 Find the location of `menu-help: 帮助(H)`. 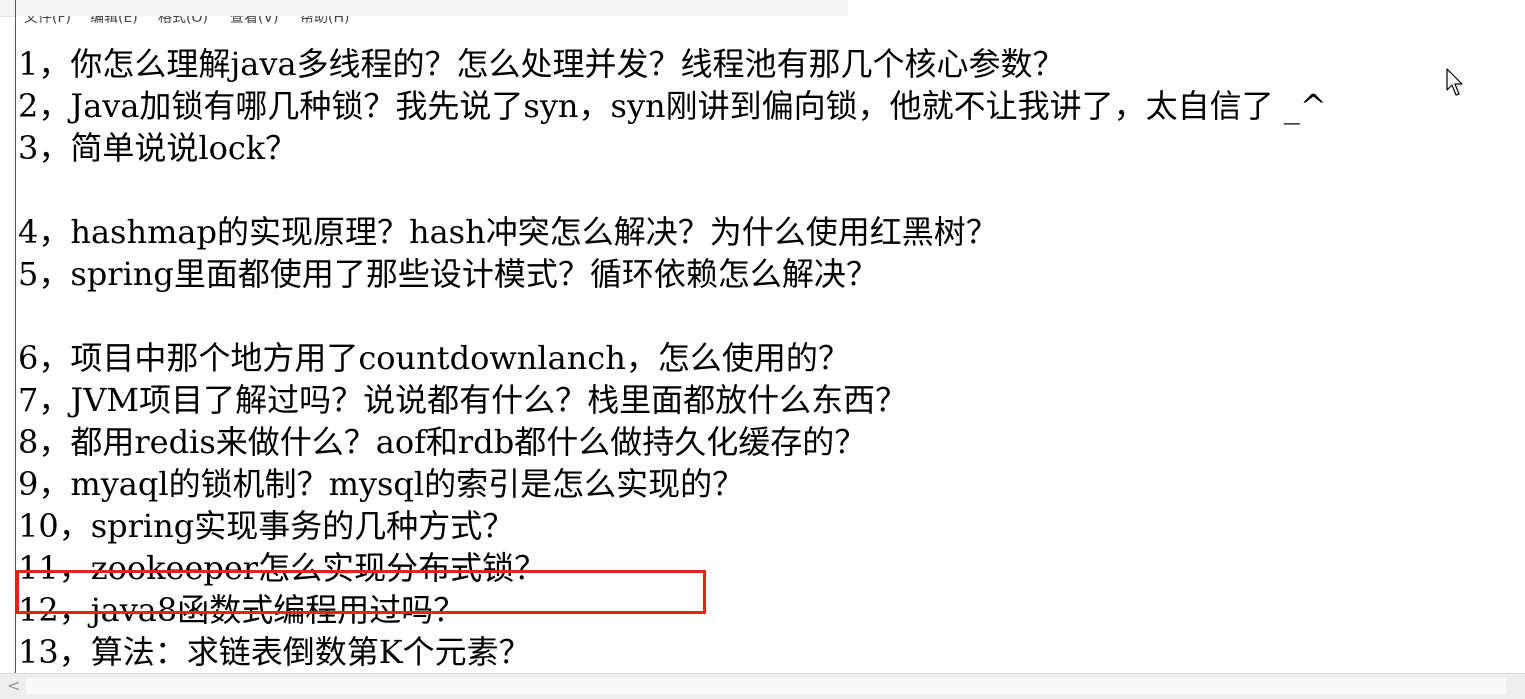

menu-help: 帮助(H) is located at coordinates (324, 21).